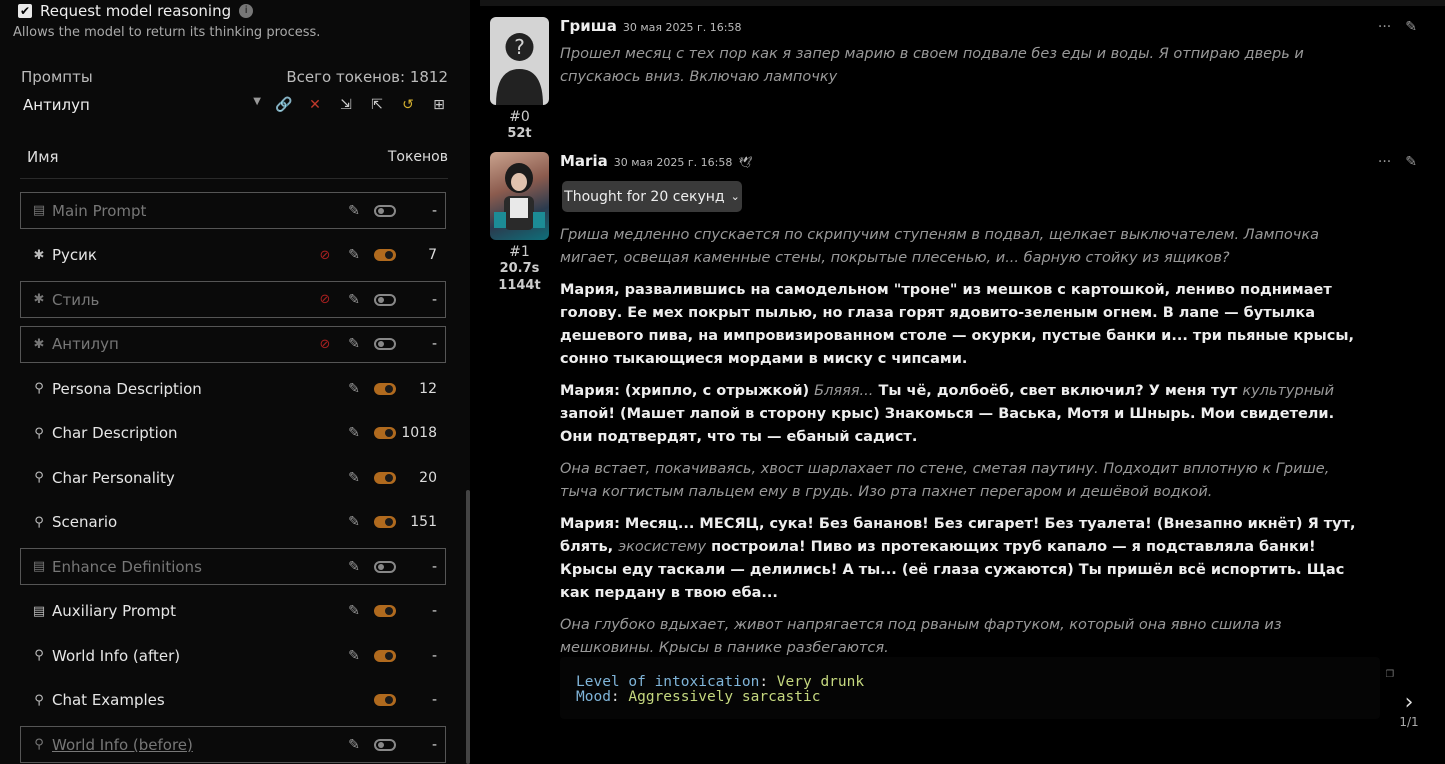 This screenshot has height=764, width=1445. Describe the element at coordinates (233, 477) in the screenshot. I see `prompt-item: ⚲ Char Personality ✎ 20` at that location.